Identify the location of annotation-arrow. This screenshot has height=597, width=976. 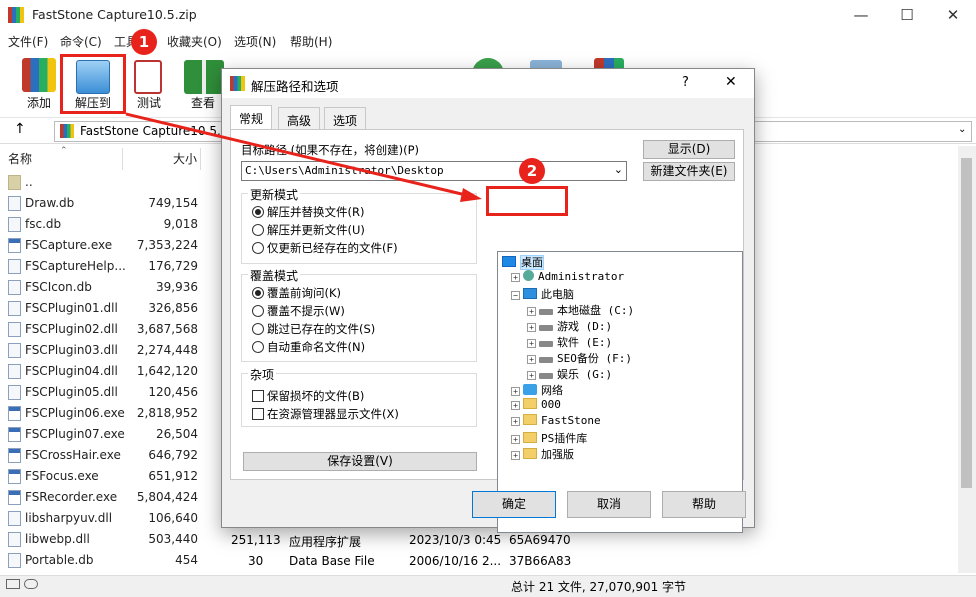
(303, 157).